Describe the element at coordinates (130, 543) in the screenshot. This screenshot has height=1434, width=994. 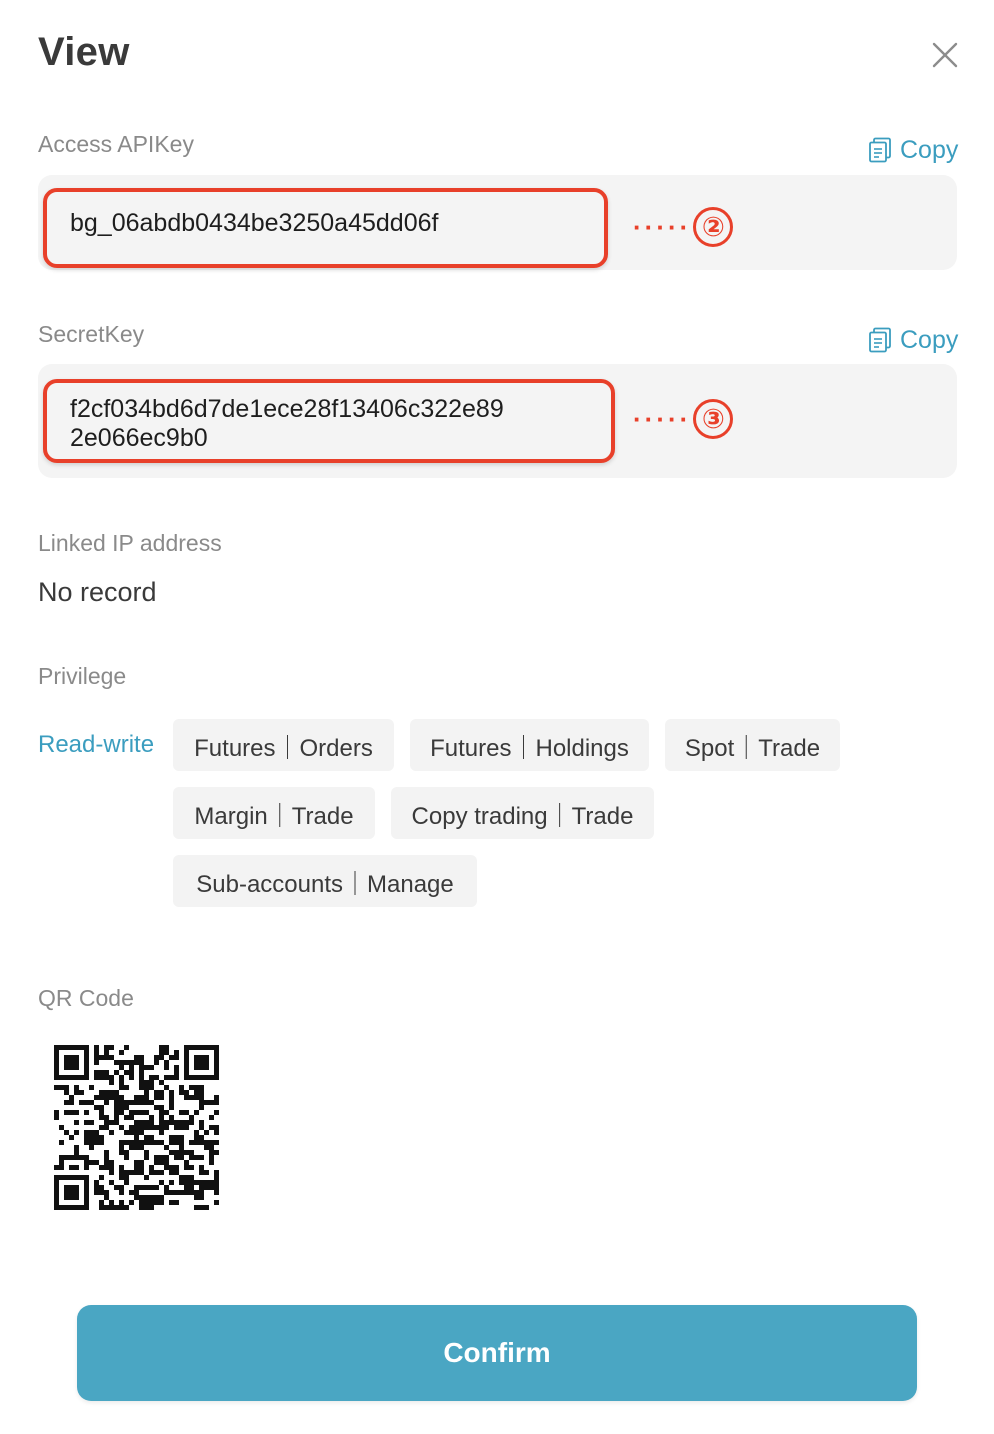
I see `linked-ip-label: Linked IP address` at that location.